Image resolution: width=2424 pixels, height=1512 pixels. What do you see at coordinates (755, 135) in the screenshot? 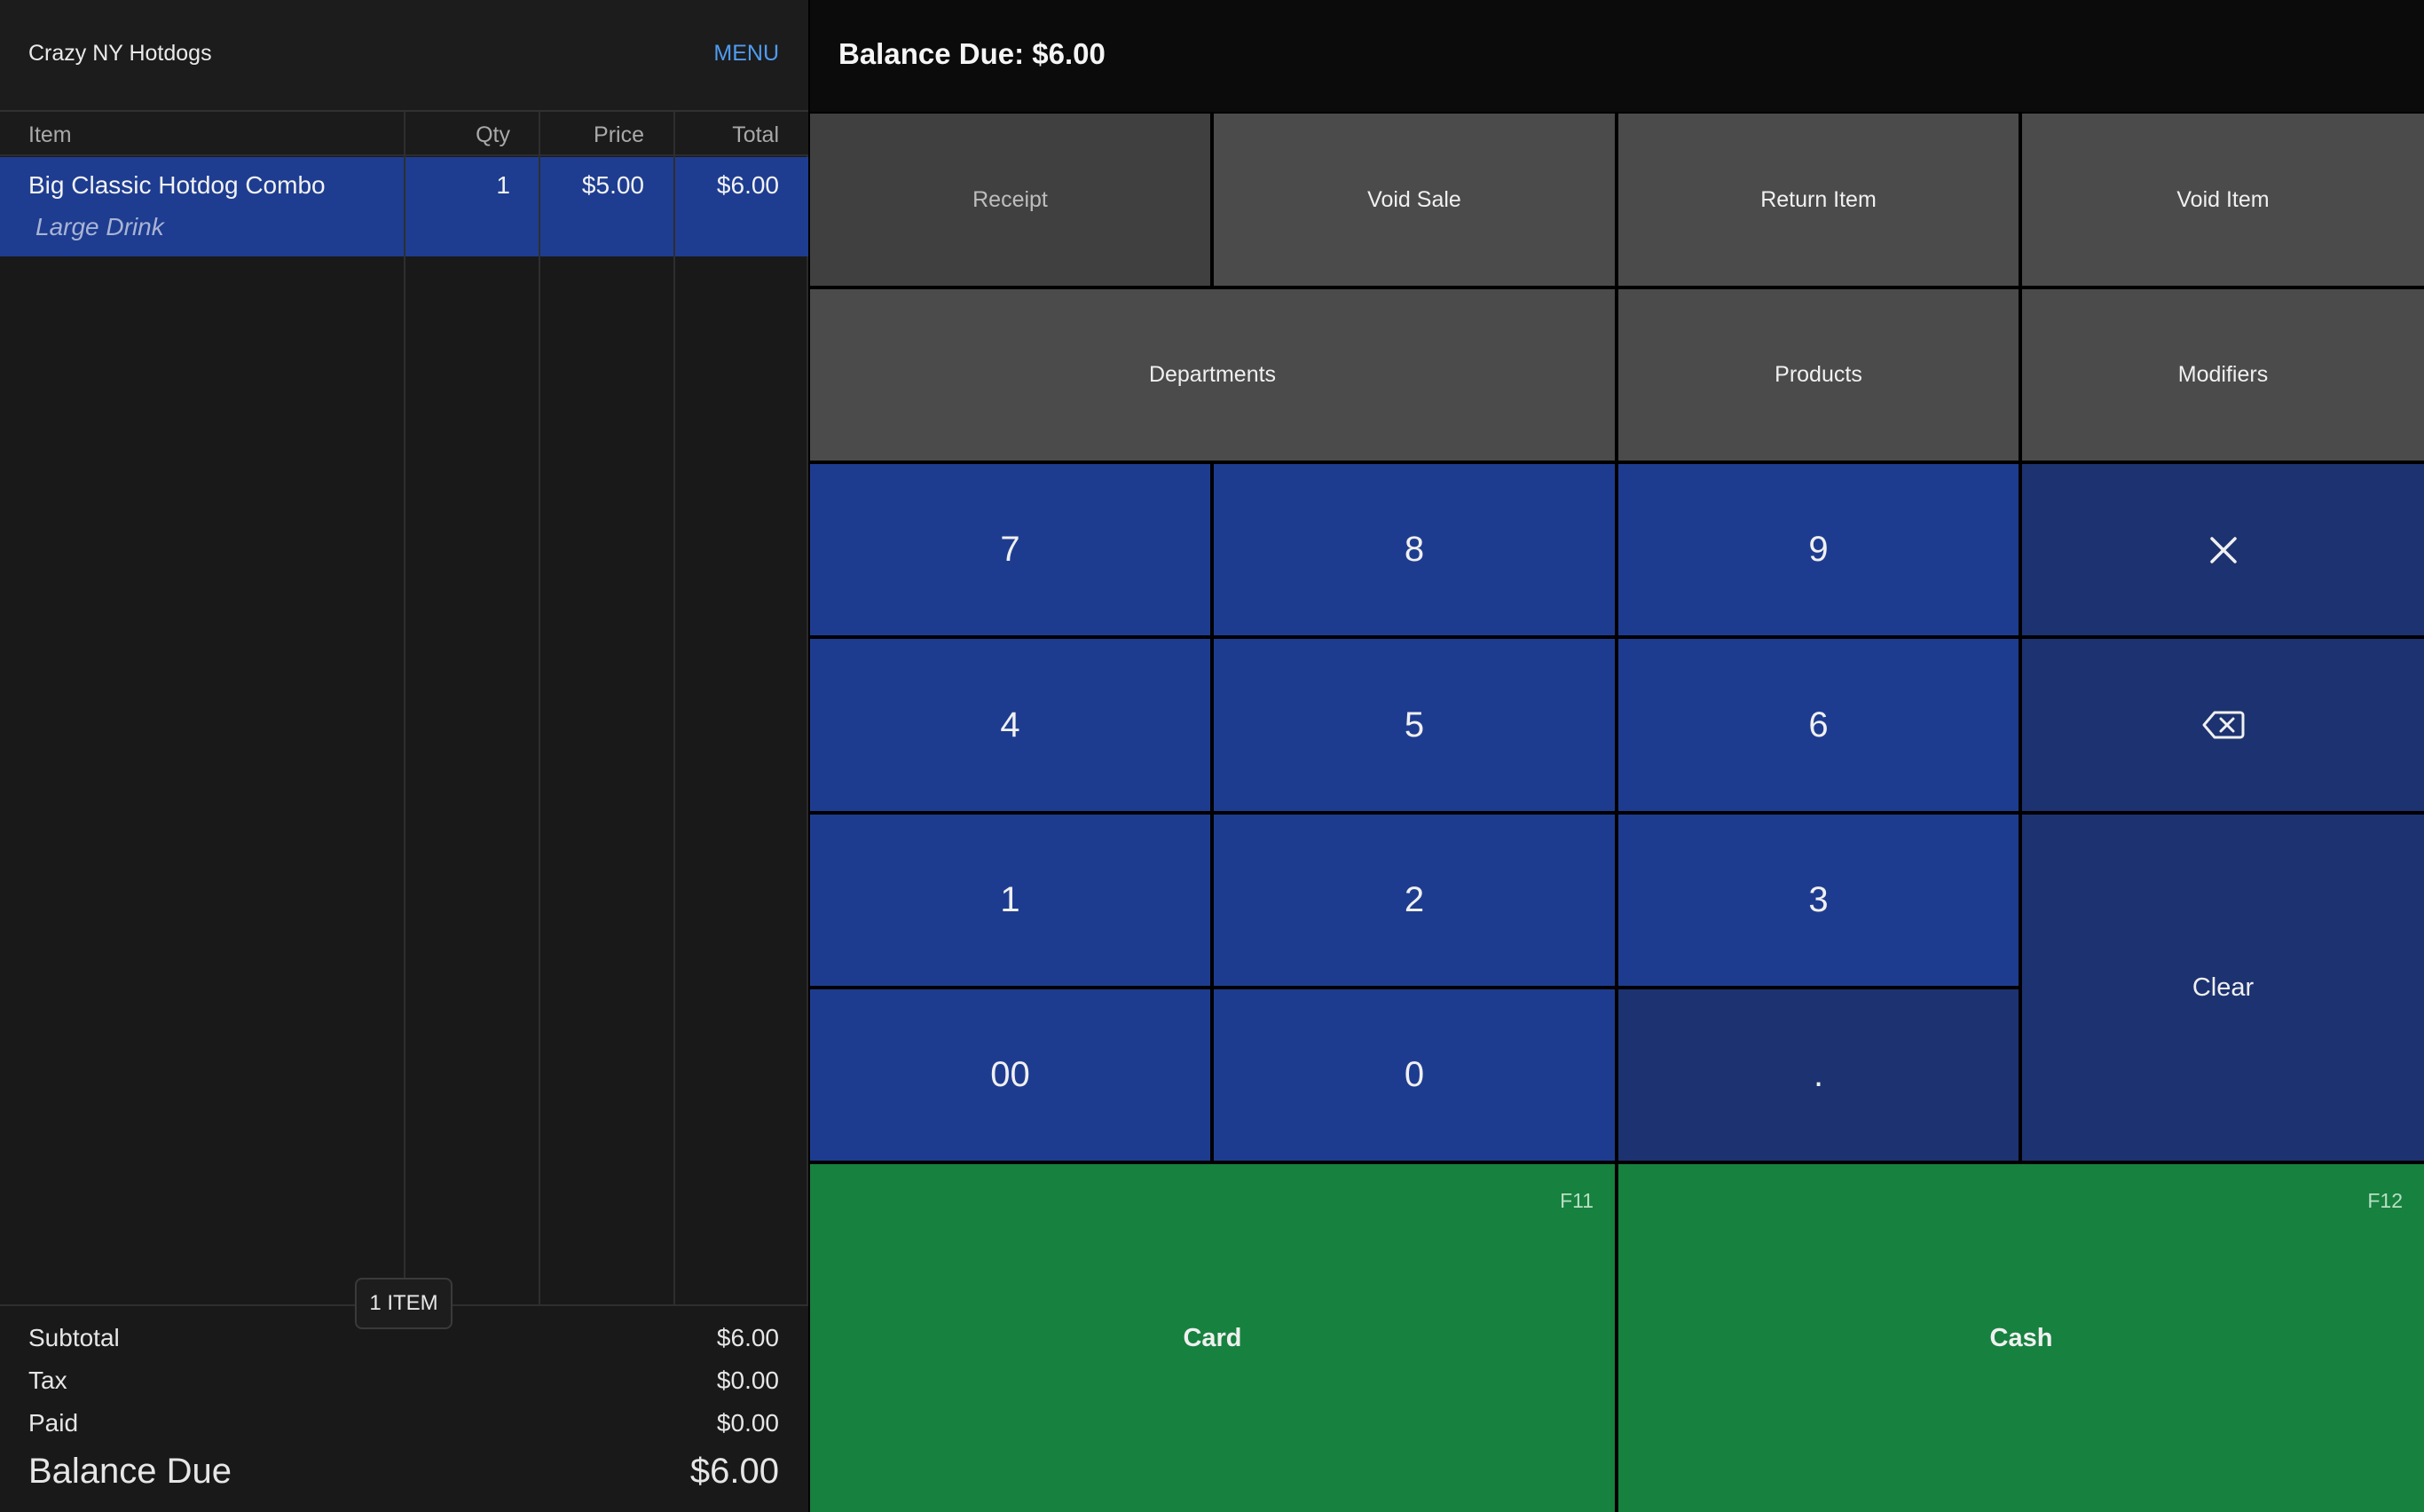
I see `column-header-total: Total` at bounding box center [755, 135].